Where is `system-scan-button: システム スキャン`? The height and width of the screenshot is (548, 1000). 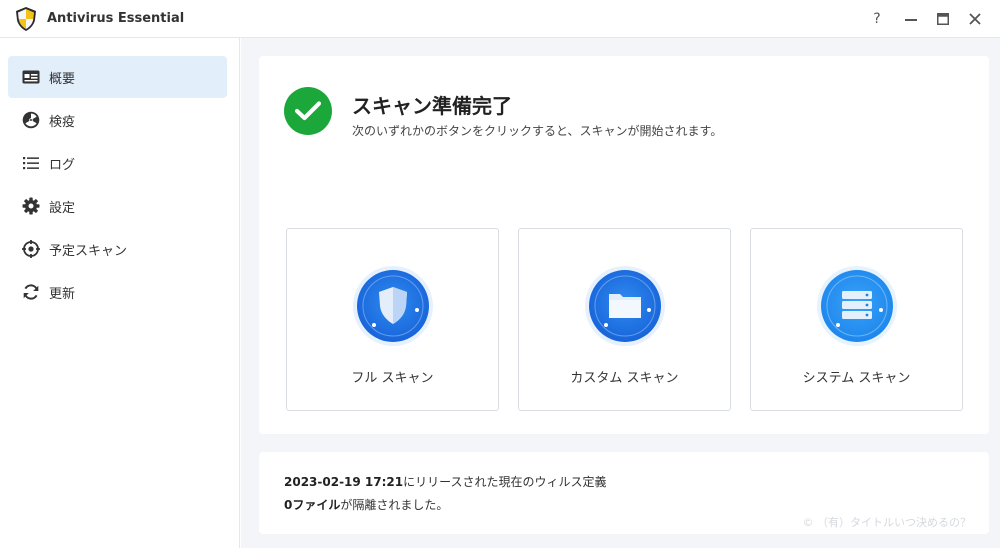 system-scan-button: システム スキャン is located at coordinates (856, 319).